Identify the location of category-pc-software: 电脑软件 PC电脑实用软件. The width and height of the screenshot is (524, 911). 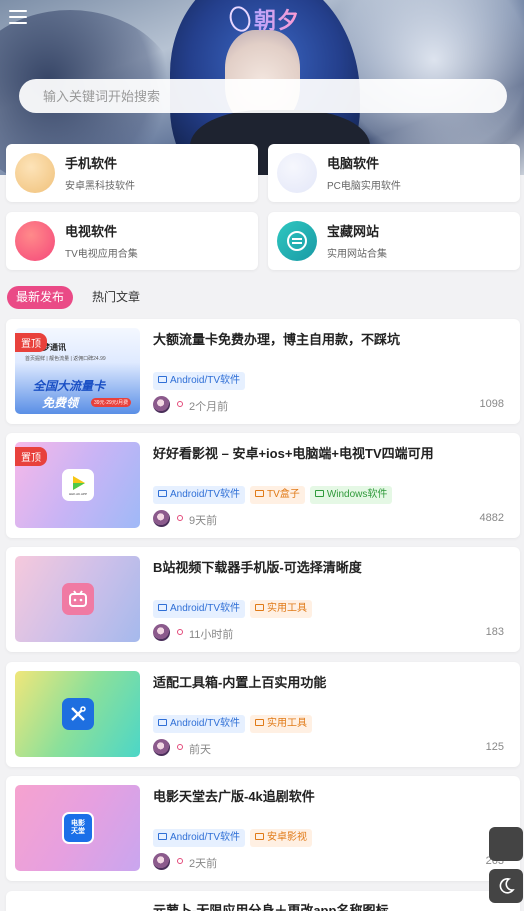
(394, 173).